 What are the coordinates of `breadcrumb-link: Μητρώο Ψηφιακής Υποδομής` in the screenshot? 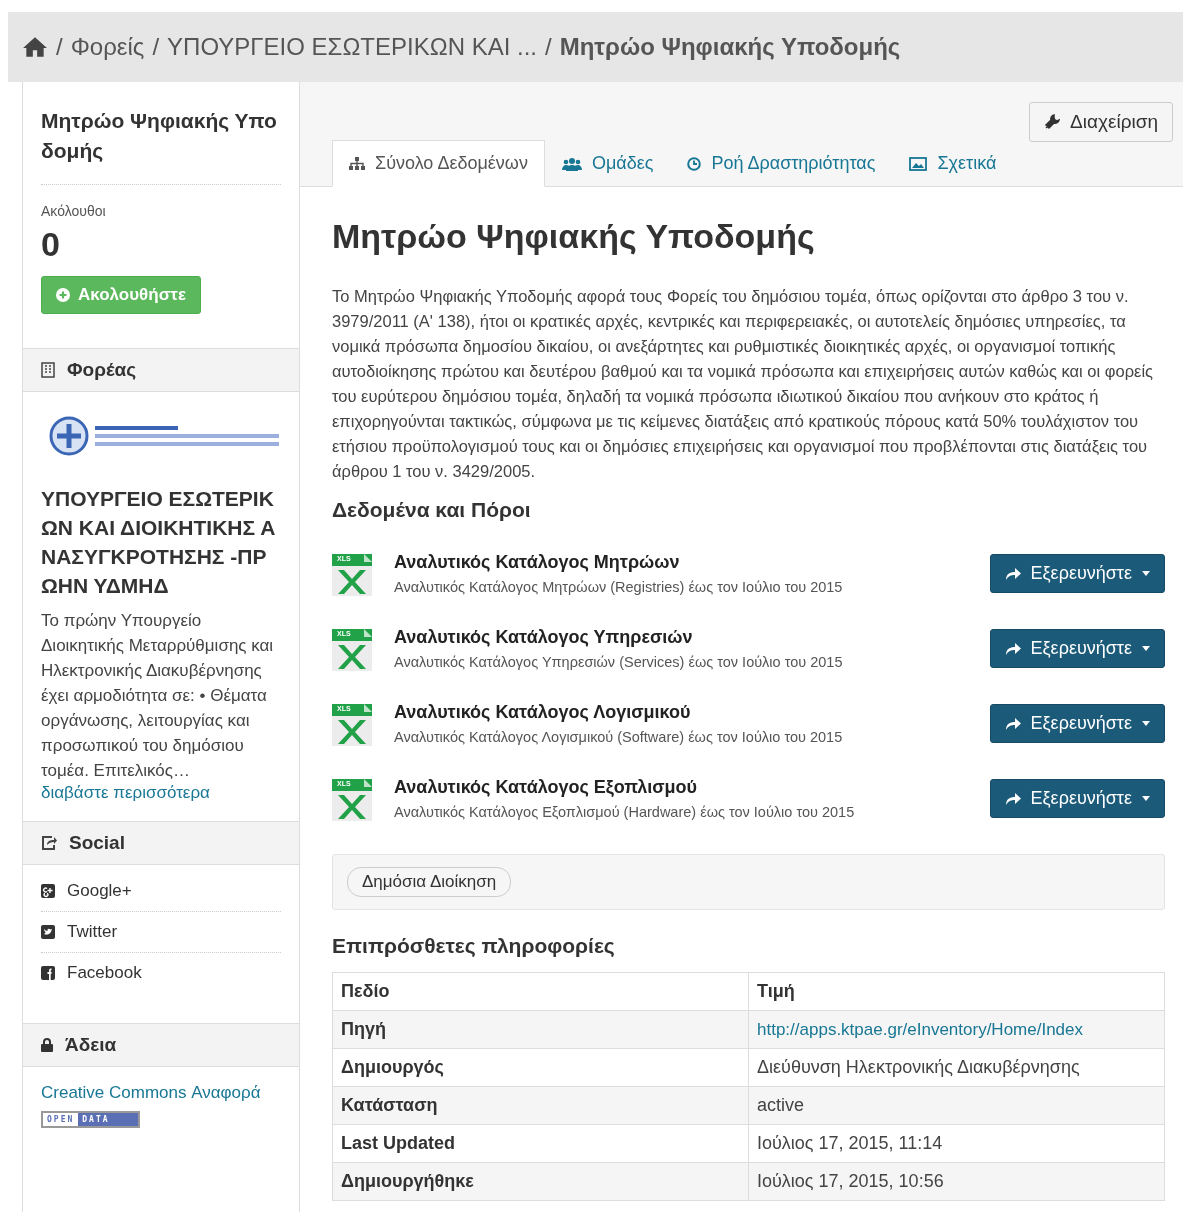 It's located at (730, 47).